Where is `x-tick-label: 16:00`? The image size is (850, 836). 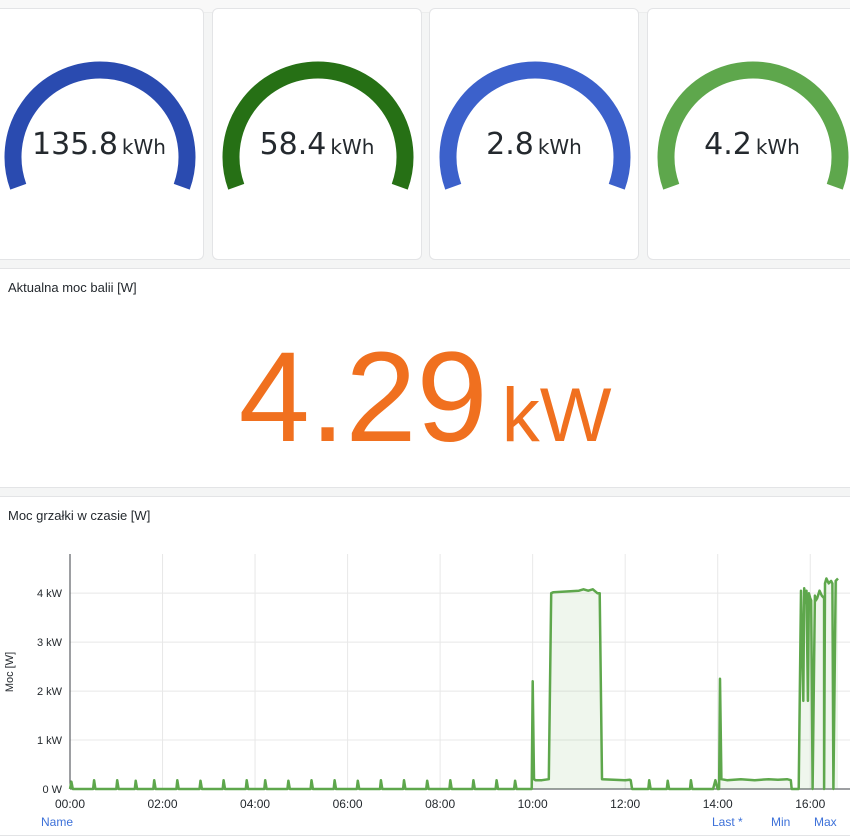 x-tick-label: 16:00 is located at coordinates (810, 804).